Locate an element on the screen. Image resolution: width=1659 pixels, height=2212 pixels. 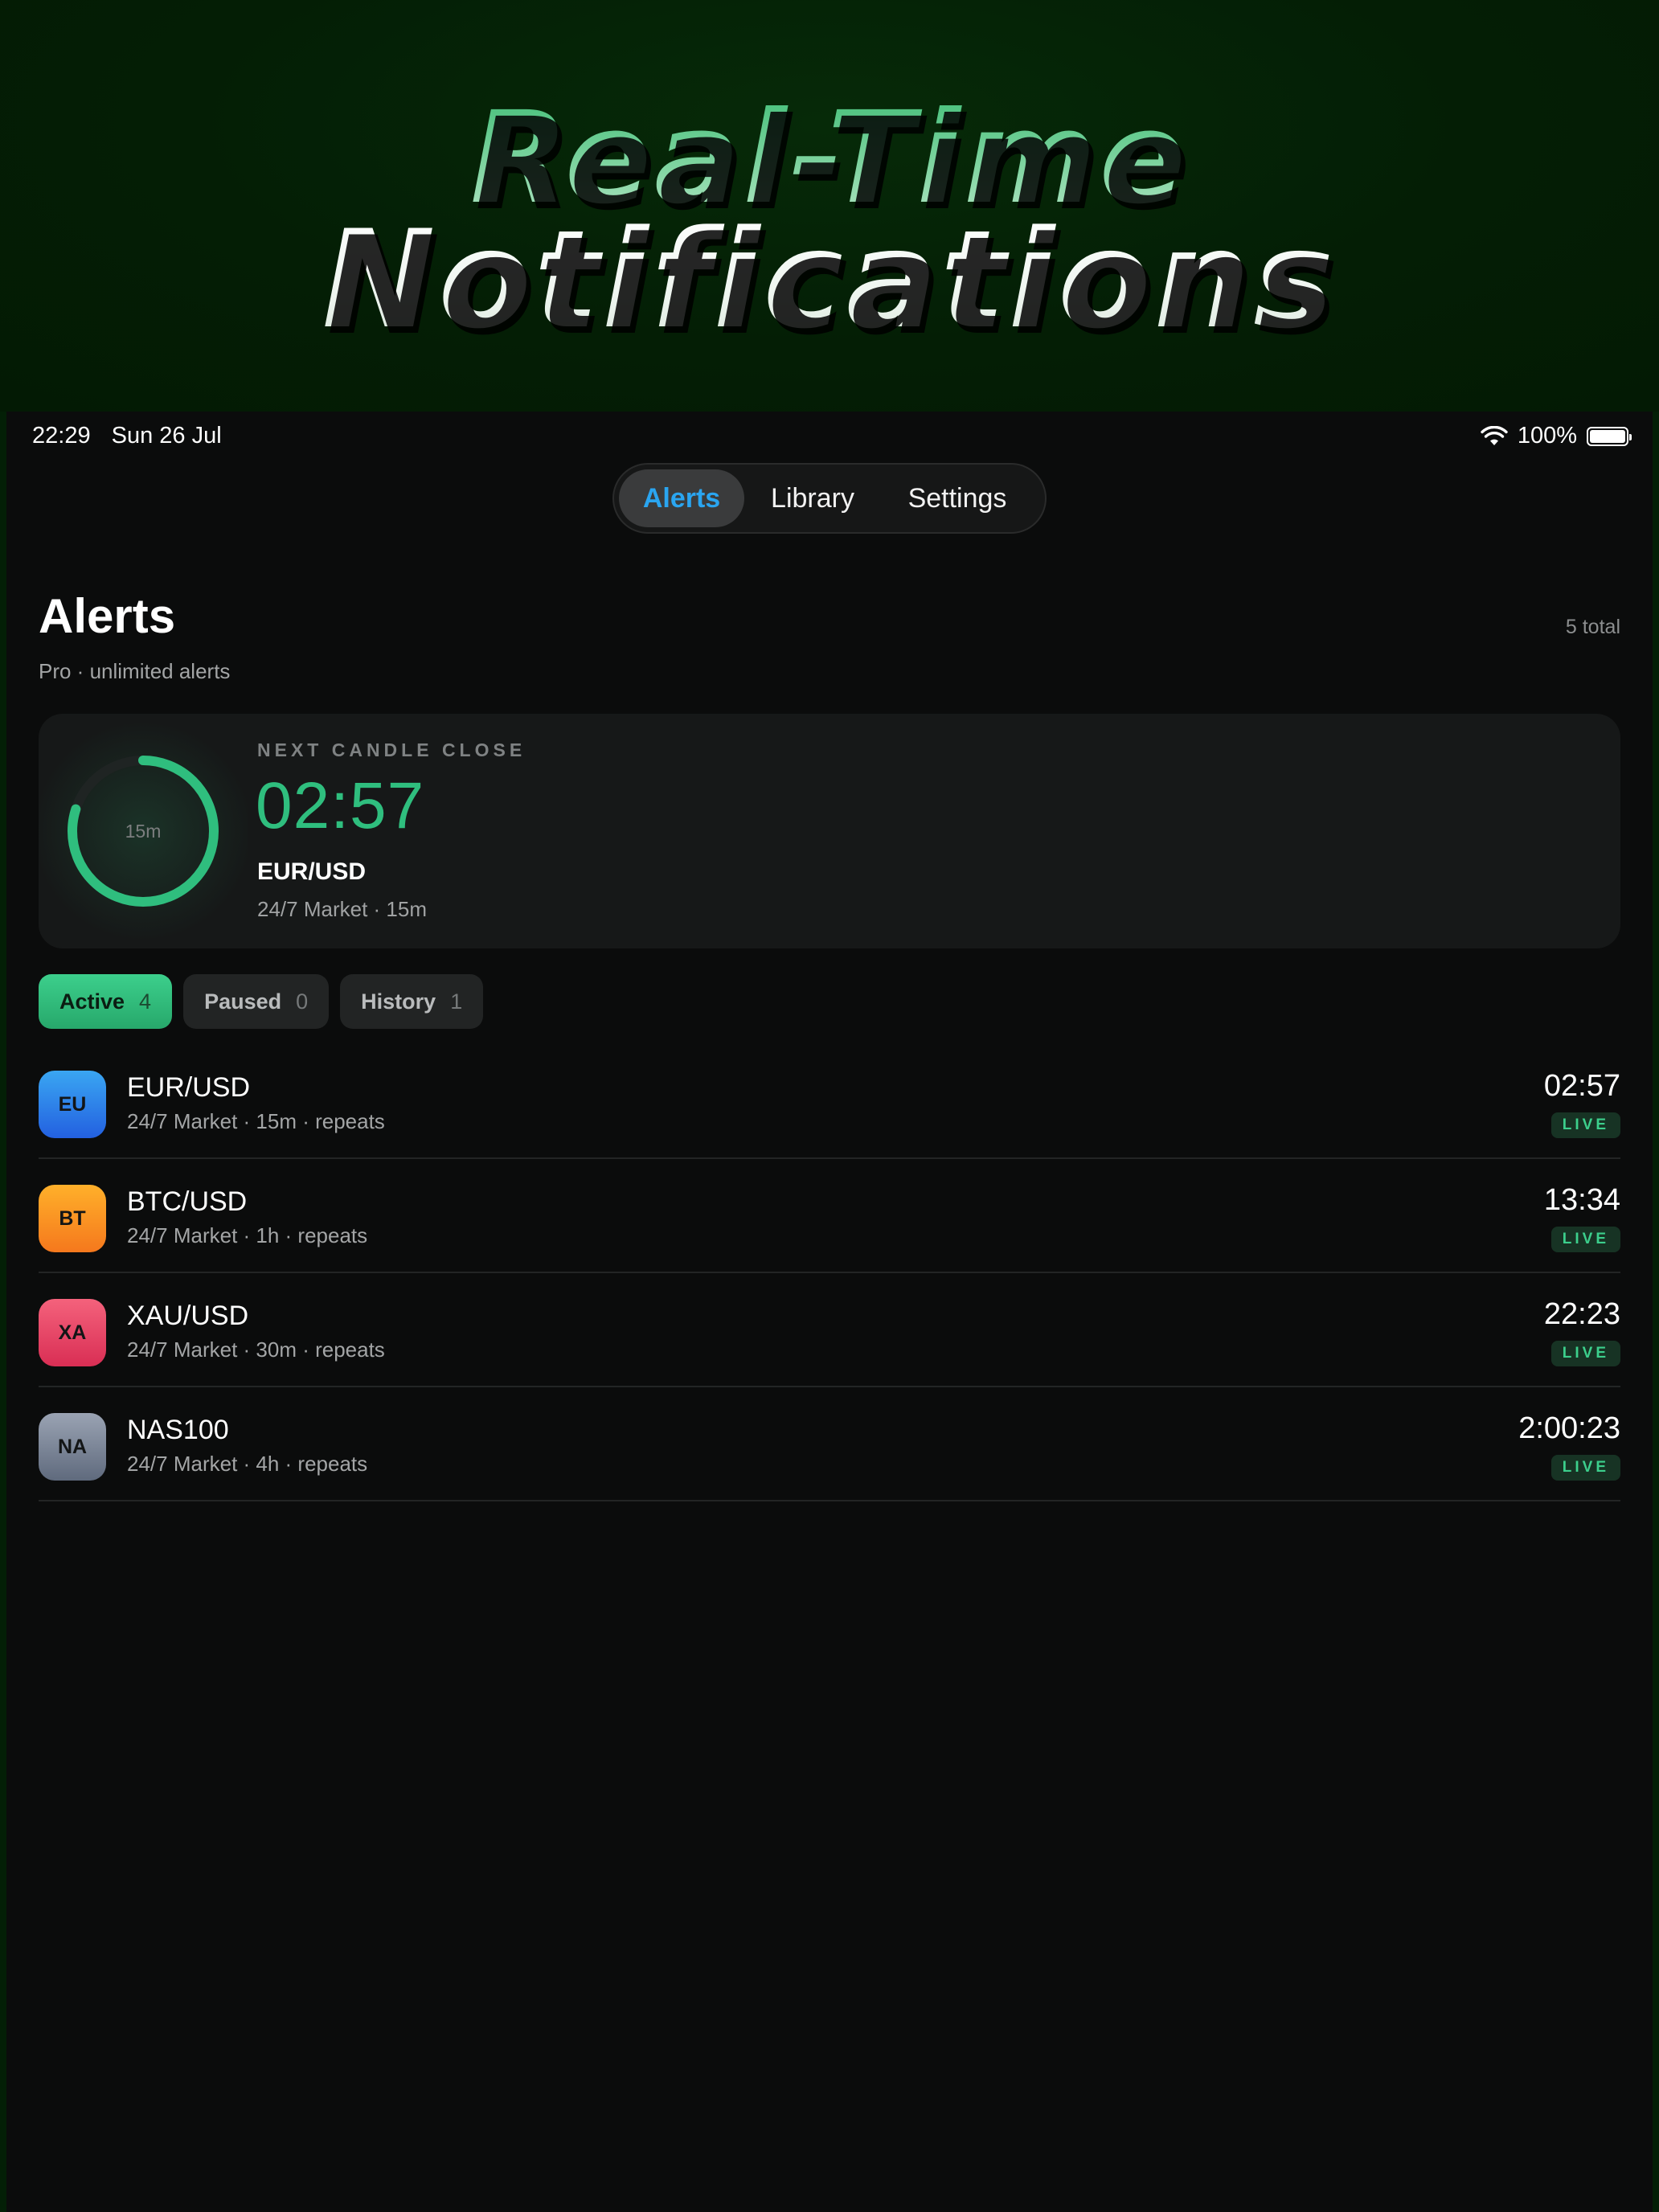
alert-pair: BTC/USD is located at coordinates (187, 1201).